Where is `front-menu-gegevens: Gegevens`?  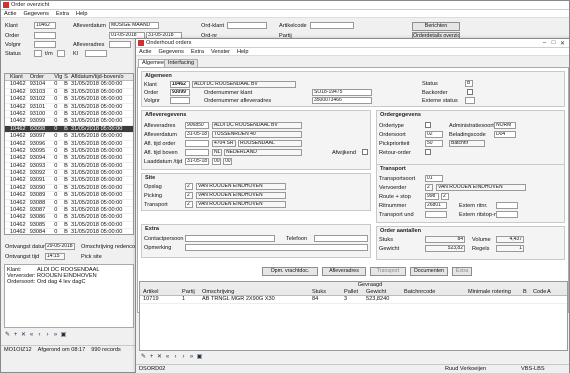 front-menu-gegevens: Gegevens is located at coordinates (171, 52).